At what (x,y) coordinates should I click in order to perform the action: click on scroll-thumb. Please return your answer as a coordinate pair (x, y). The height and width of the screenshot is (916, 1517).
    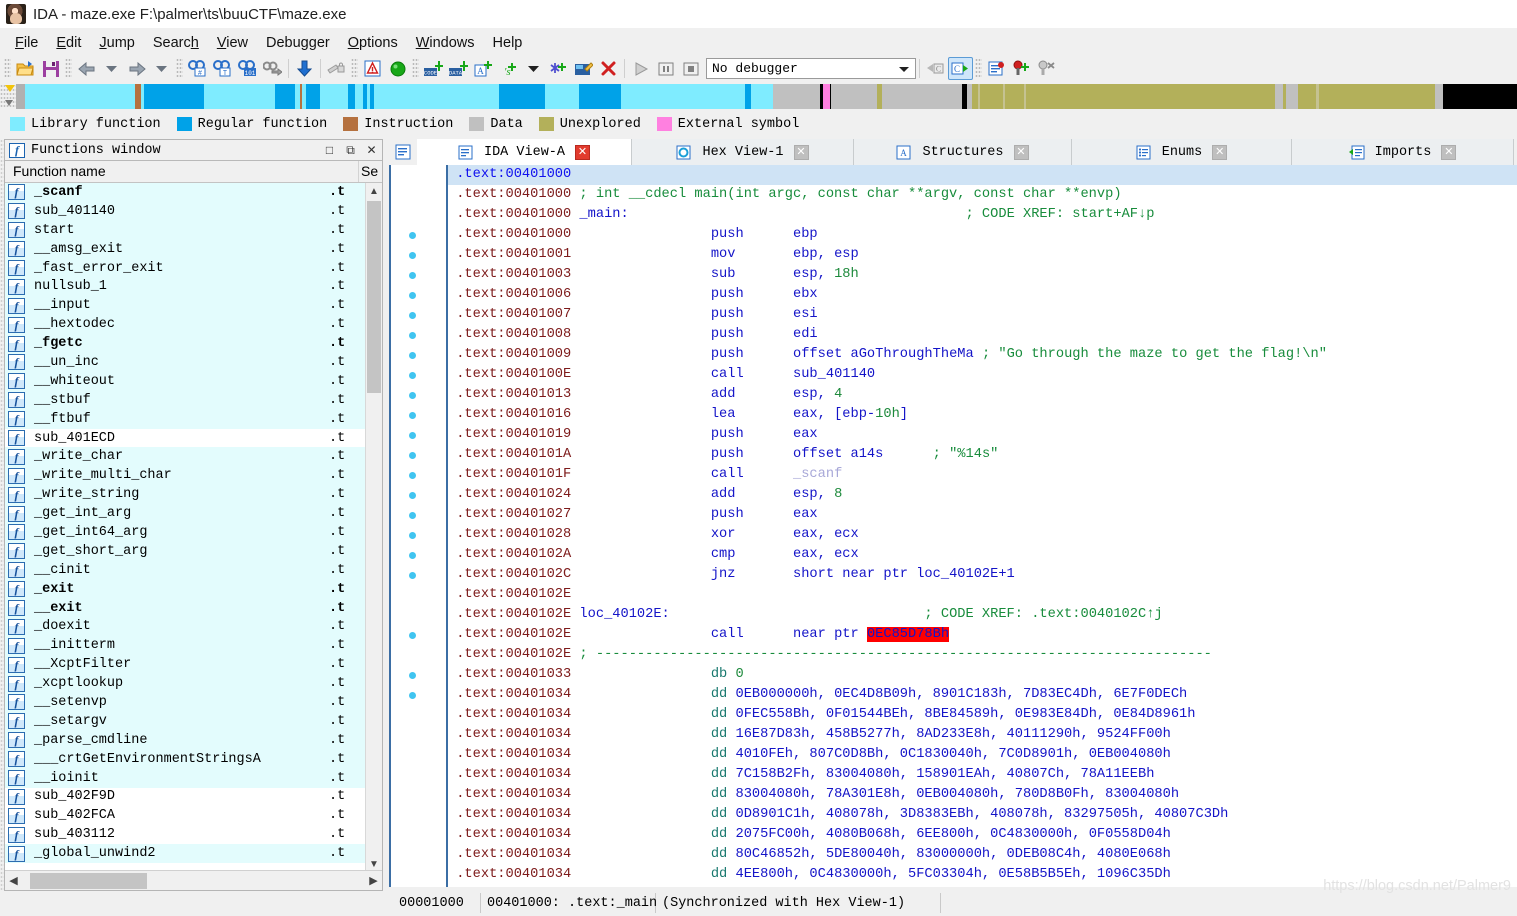
    Looking at the image, I should click on (374, 297).